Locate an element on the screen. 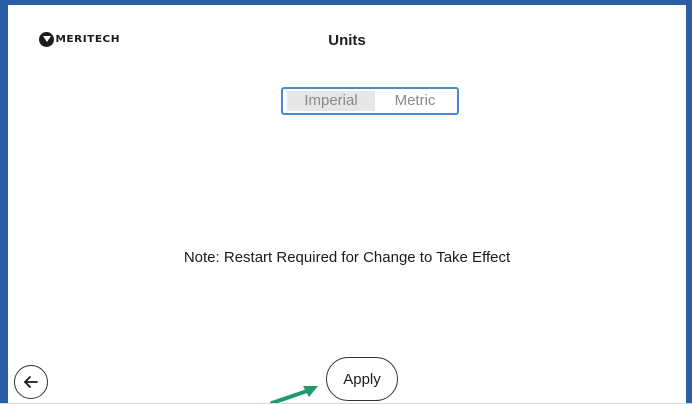 The height and width of the screenshot is (404, 692). units-toggle: Imperial Metric is located at coordinates (370, 101).